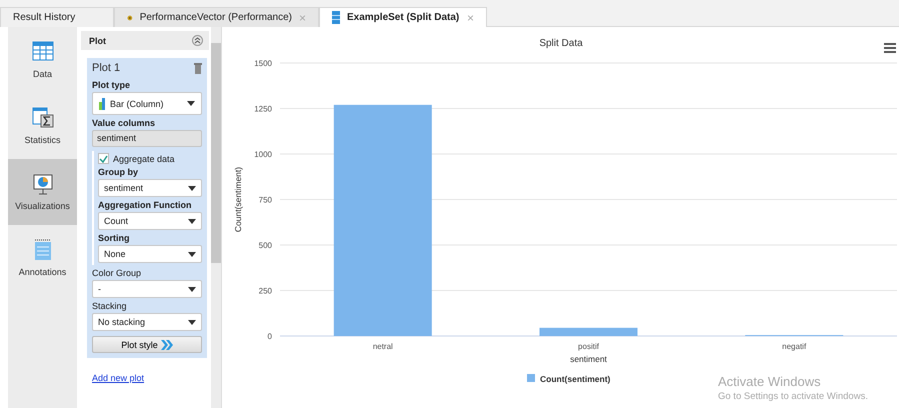  What do you see at coordinates (118, 172) in the screenshot?
I see `field-label: Group by` at bounding box center [118, 172].